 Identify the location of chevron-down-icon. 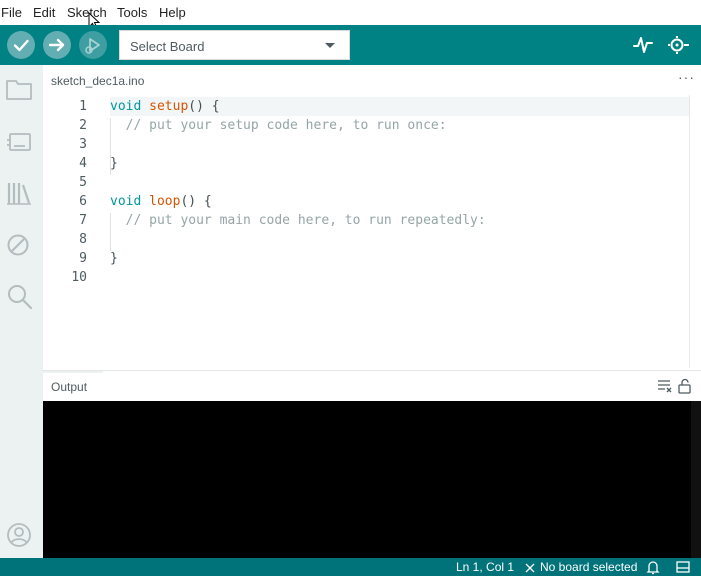
(330, 45).